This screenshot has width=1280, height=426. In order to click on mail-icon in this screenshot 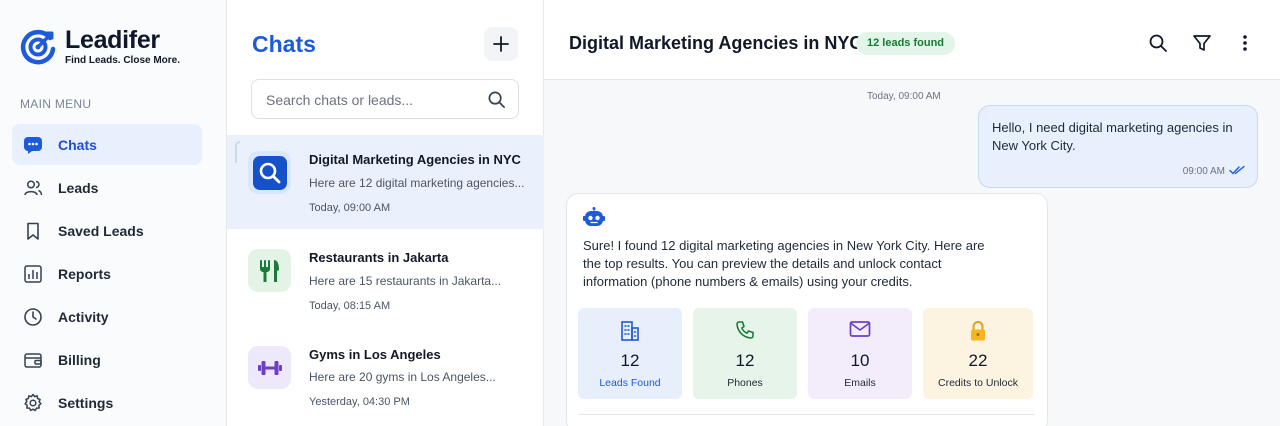, I will do `click(860, 329)`.